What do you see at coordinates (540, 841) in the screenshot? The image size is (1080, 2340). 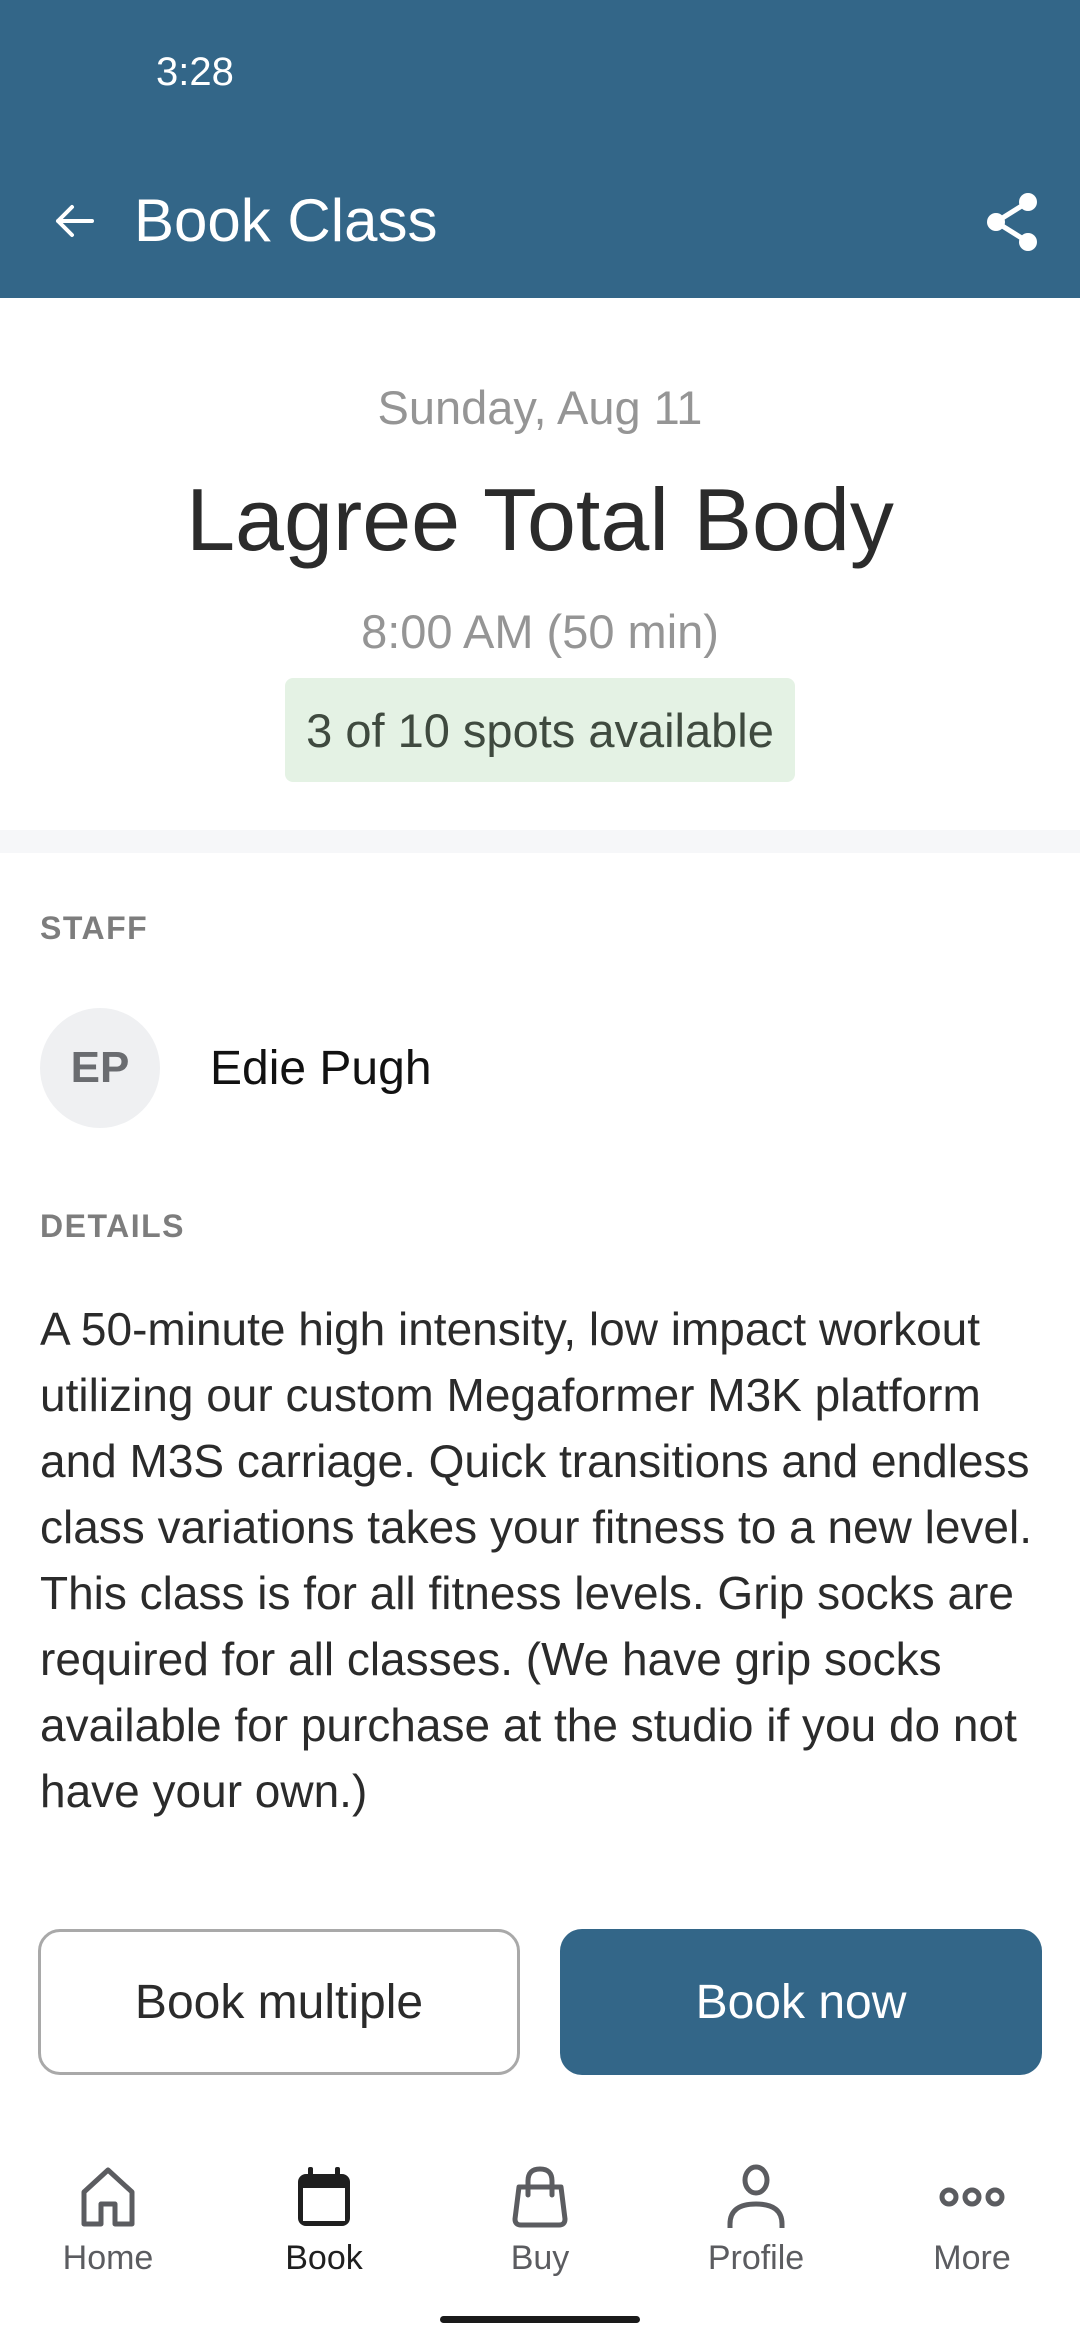 I see `section-divider` at bounding box center [540, 841].